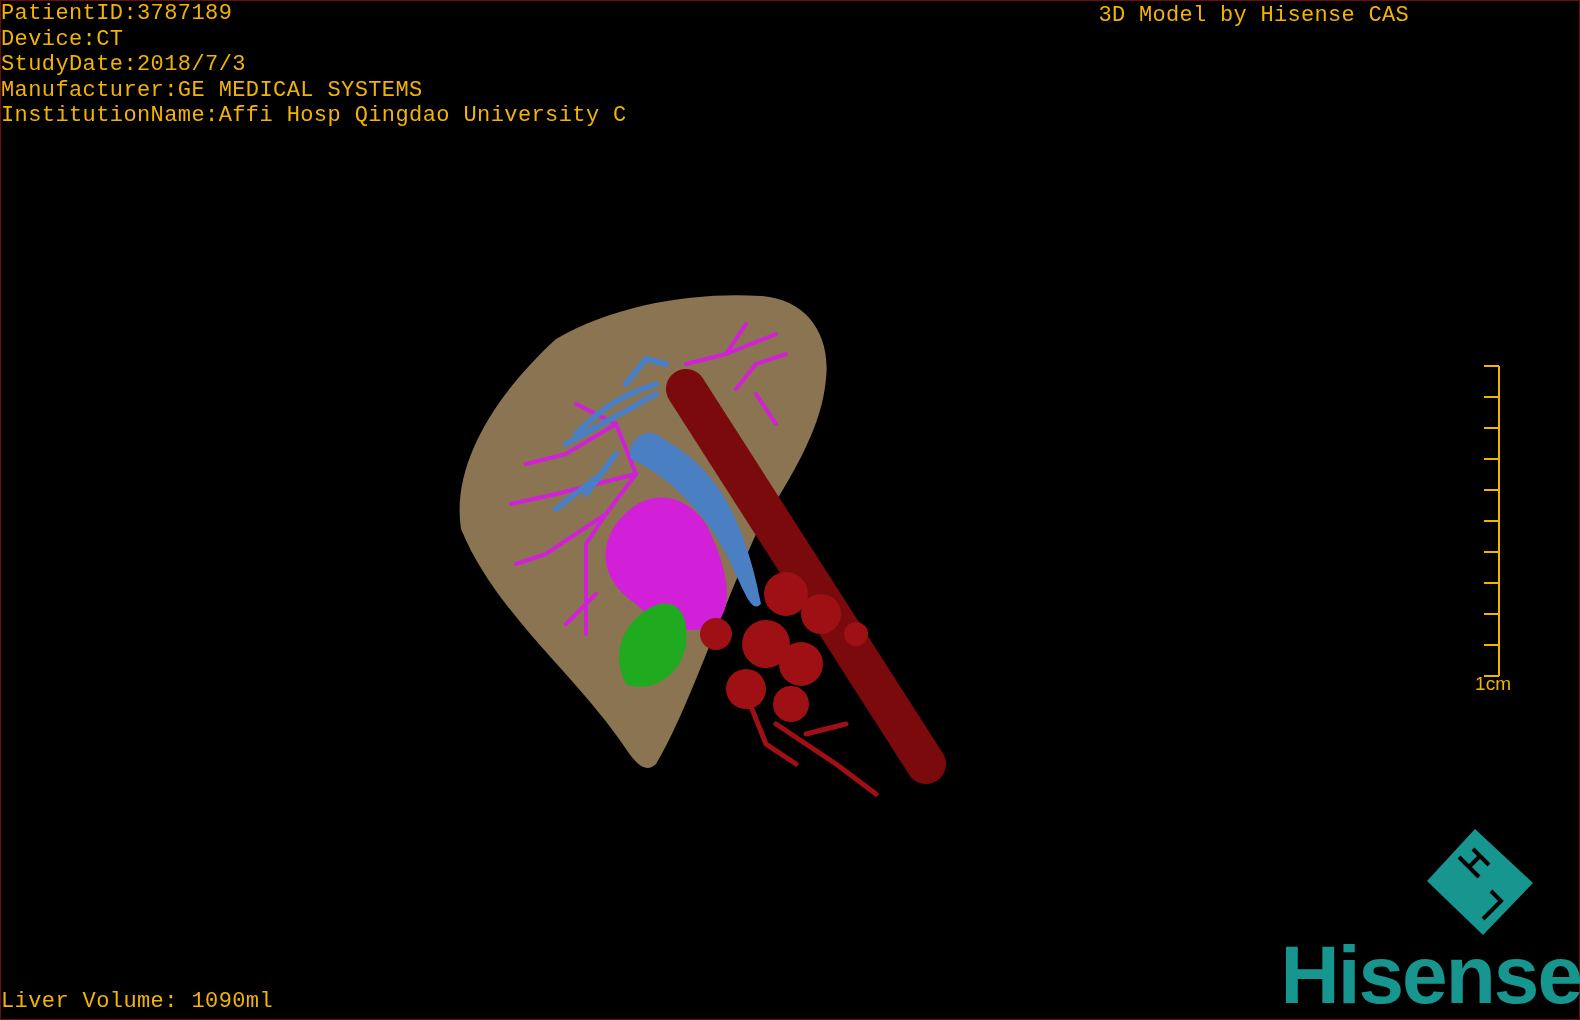 The height and width of the screenshot is (1020, 1580). I want to click on patient-info-line: PatientID:3787189, so click(117, 14).